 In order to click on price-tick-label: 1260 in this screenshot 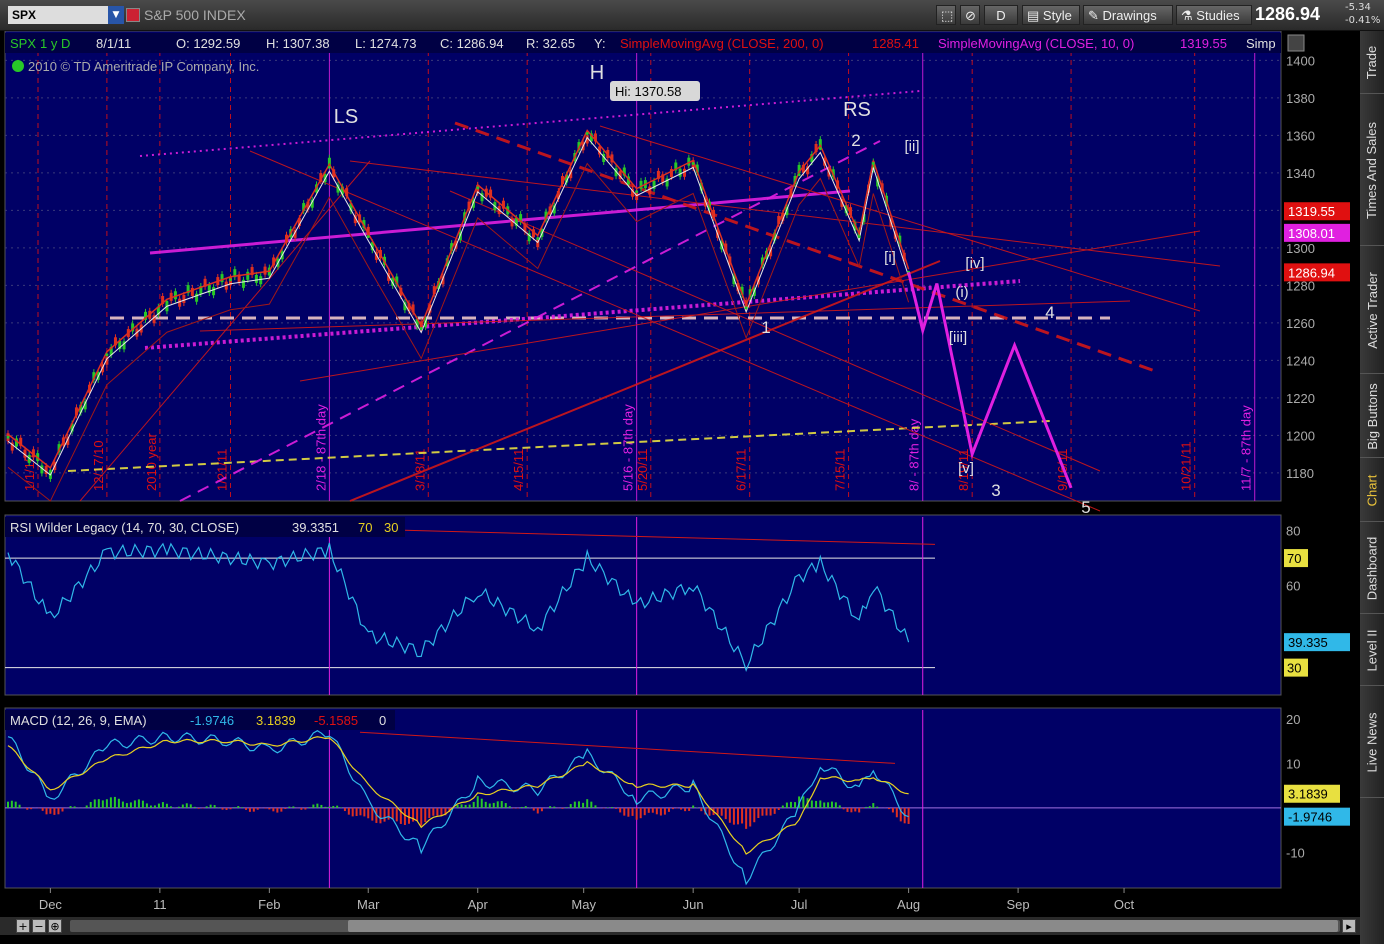, I will do `click(1300, 323)`.